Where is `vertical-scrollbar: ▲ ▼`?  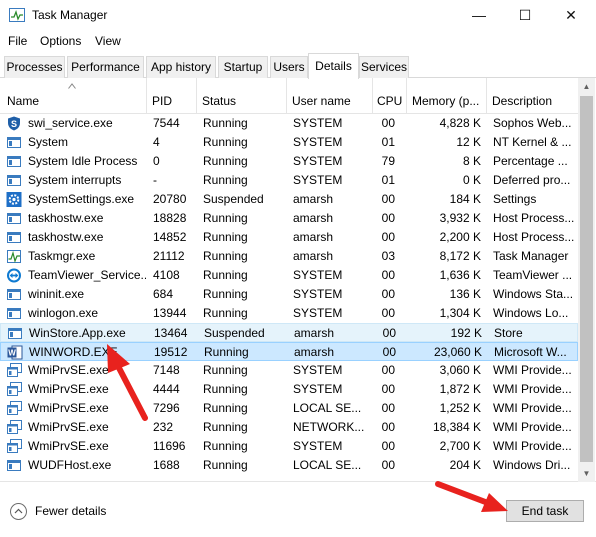 vertical-scrollbar: ▲ ▼ is located at coordinates (586, 280).